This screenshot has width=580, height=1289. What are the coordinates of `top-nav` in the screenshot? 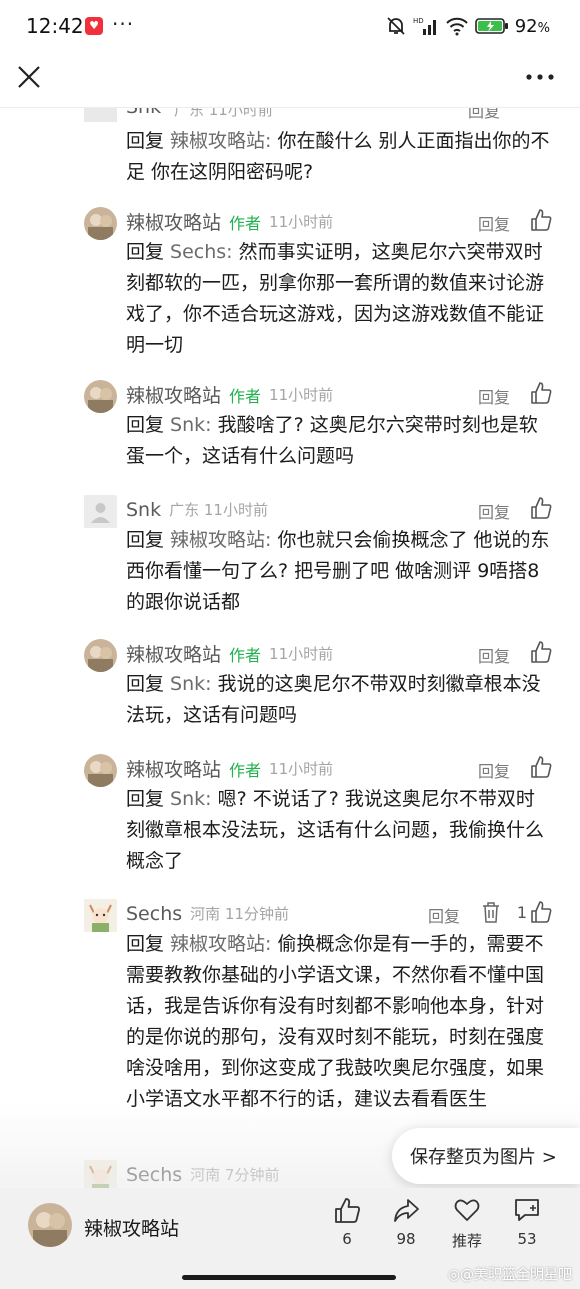 It's located at (290, 80).